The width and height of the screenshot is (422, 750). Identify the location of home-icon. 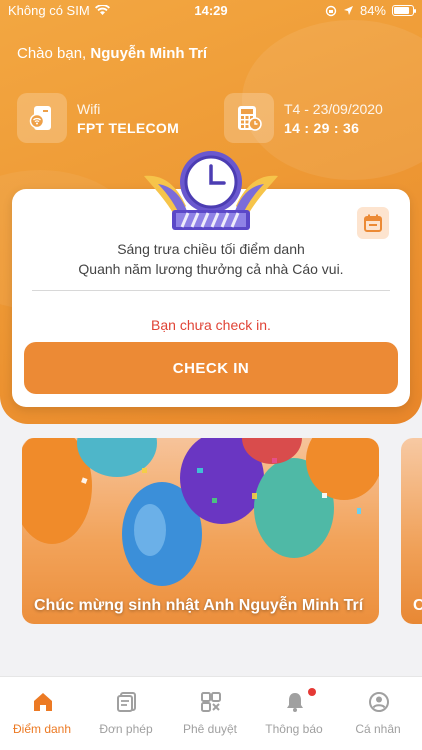
(43, 702).